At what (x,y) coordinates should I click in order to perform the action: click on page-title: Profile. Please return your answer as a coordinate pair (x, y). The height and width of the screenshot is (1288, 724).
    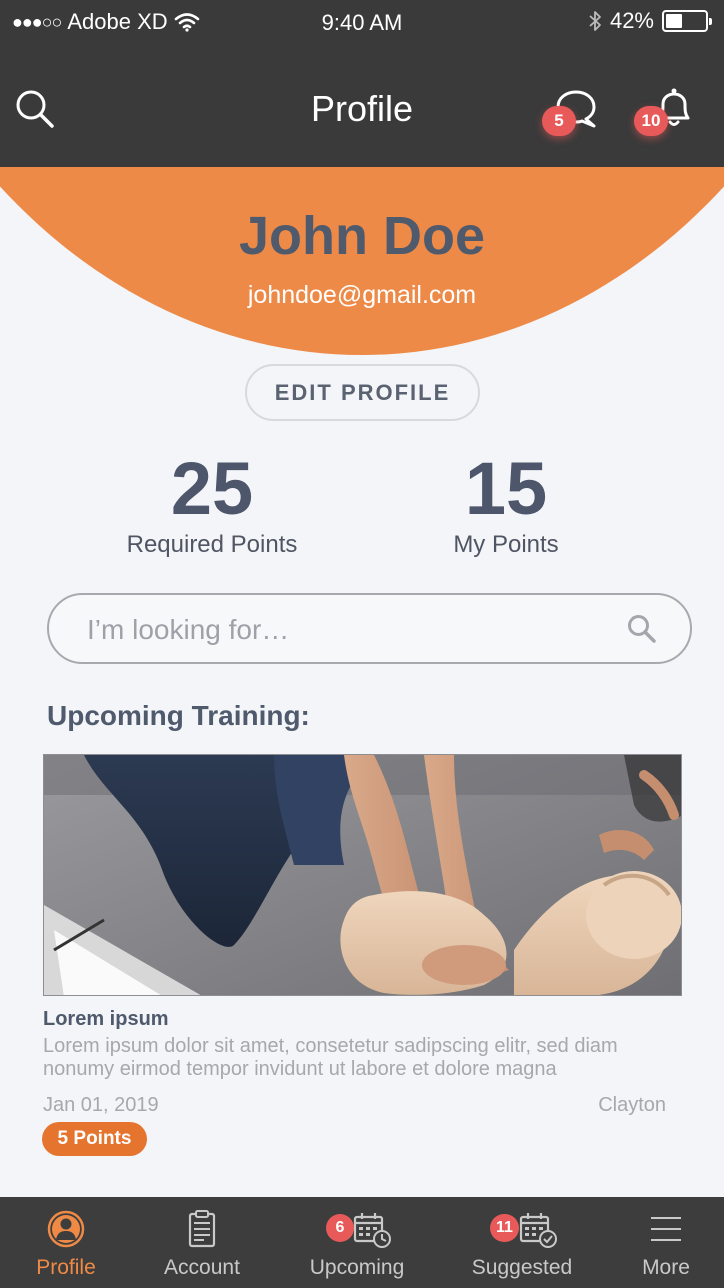
    Looking at the image, I should click on (362, 108).